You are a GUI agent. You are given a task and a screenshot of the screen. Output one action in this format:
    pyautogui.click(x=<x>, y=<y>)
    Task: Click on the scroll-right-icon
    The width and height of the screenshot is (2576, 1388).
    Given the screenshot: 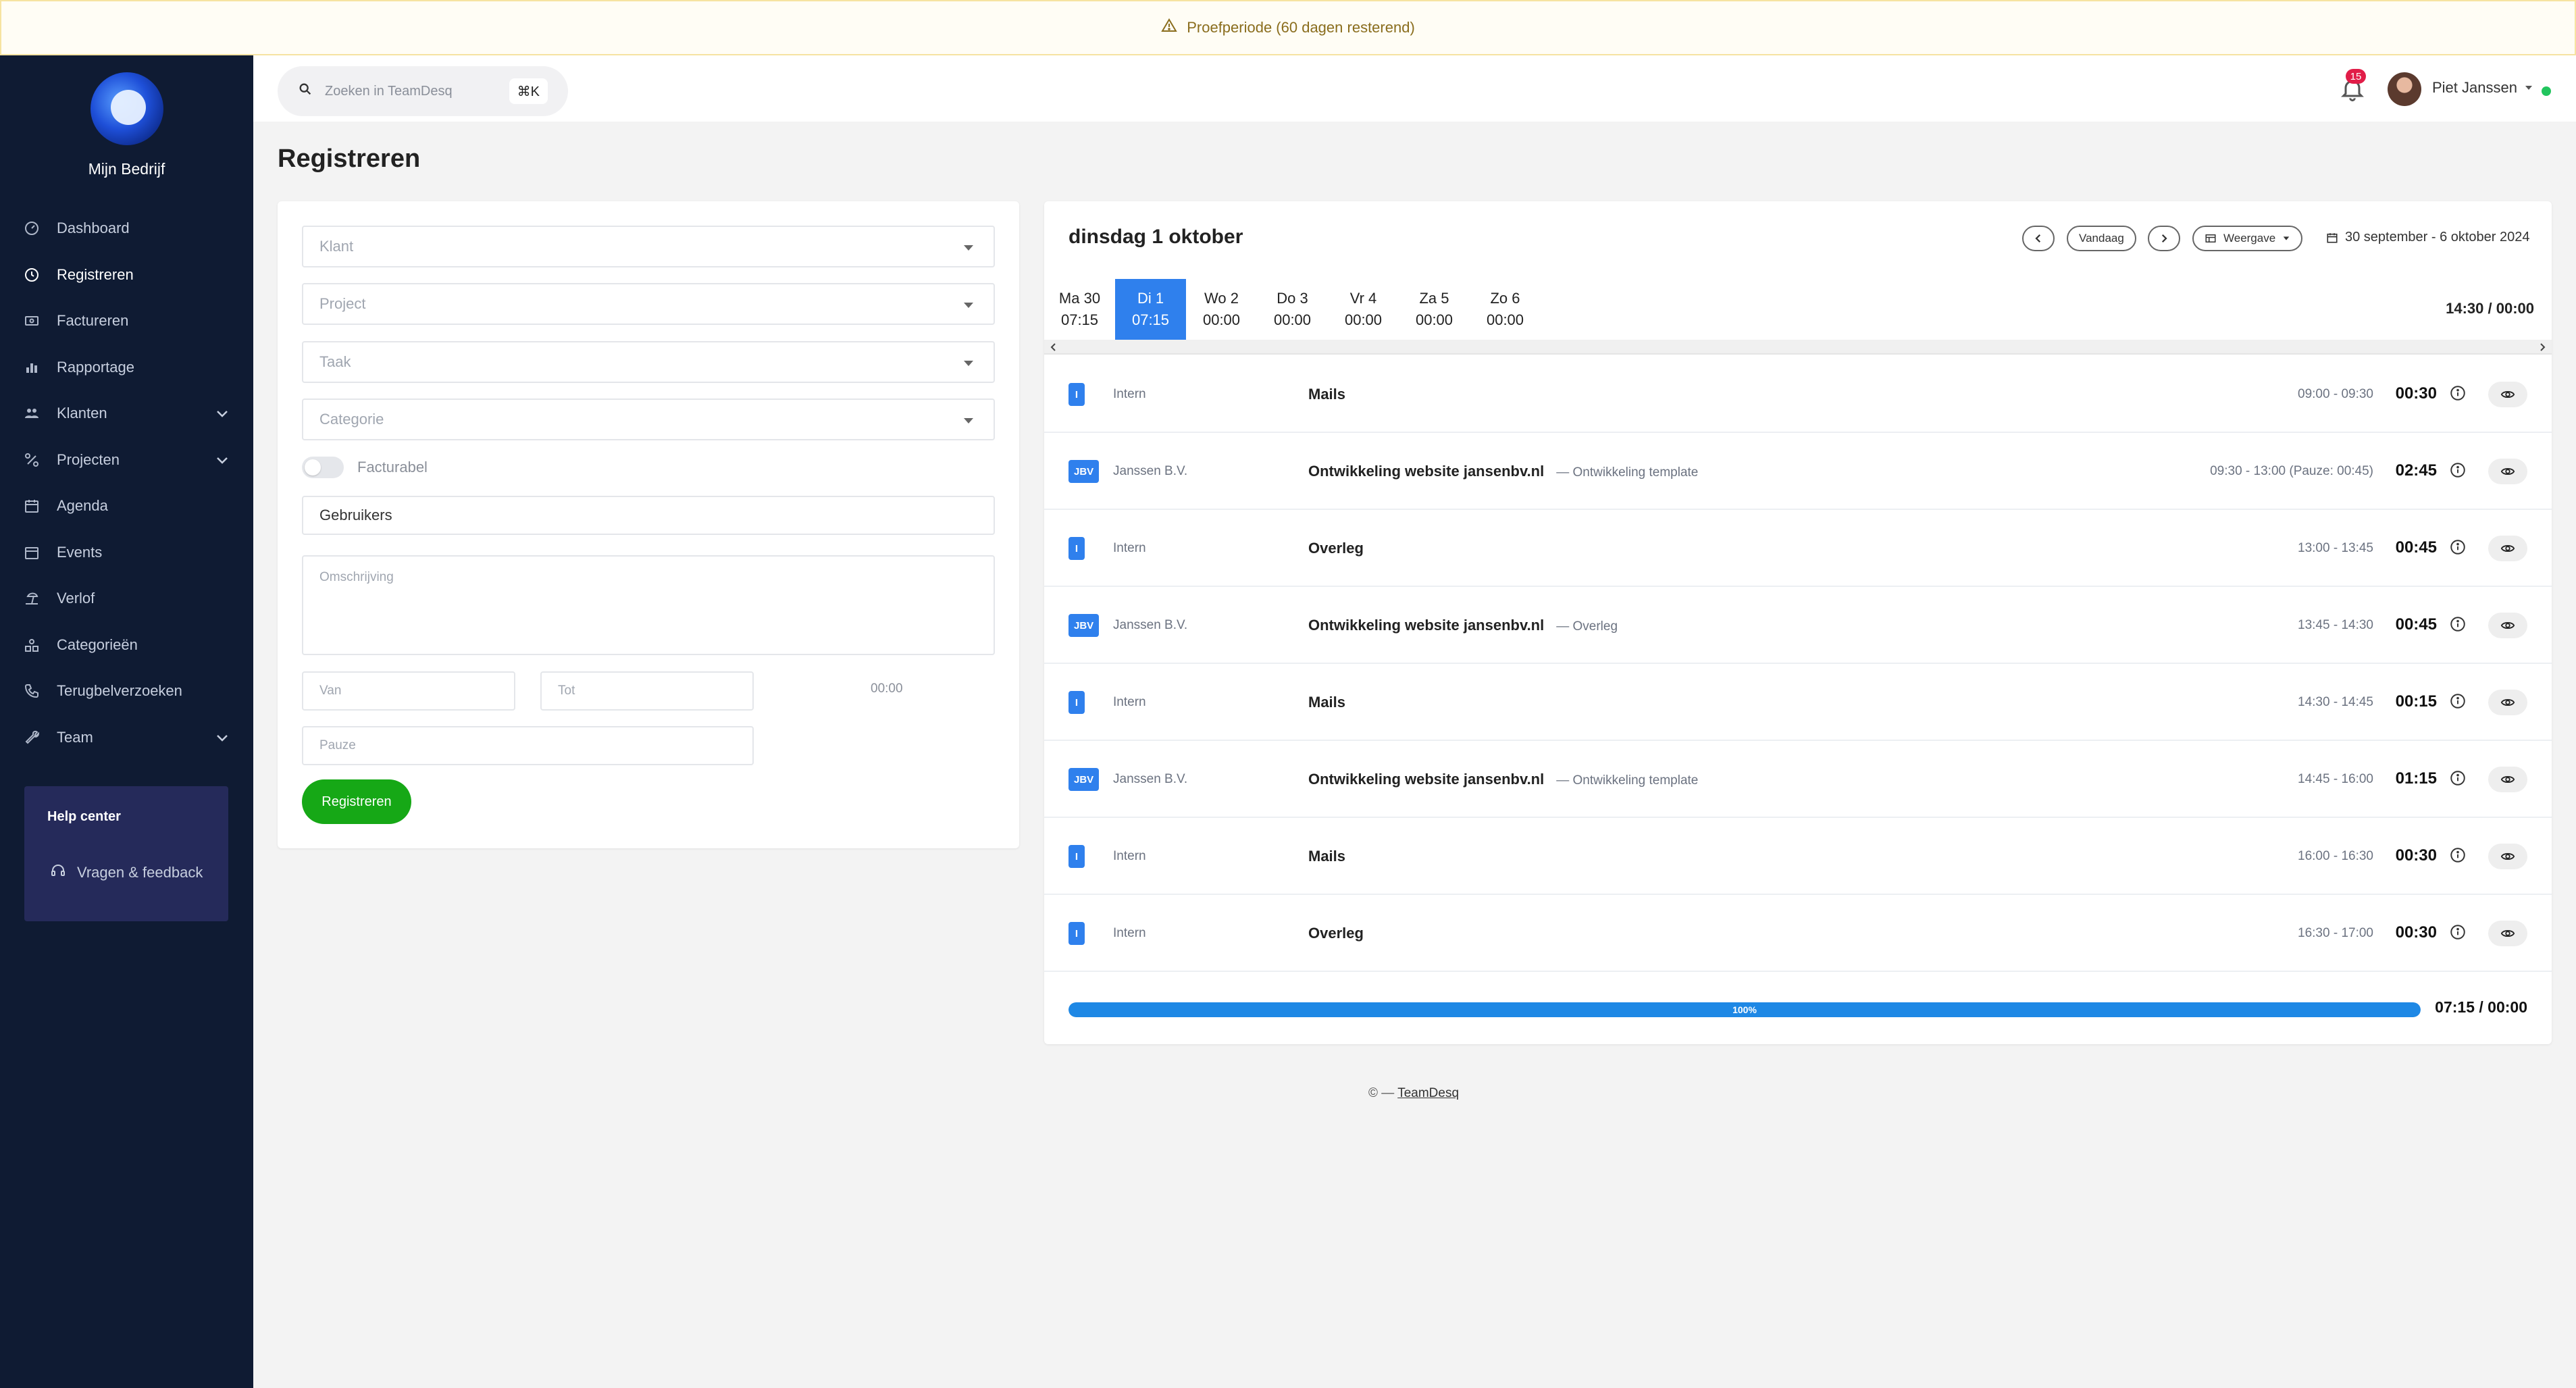 What is the action you would take?
    pyautogui.click(x=2542, y=347)
    